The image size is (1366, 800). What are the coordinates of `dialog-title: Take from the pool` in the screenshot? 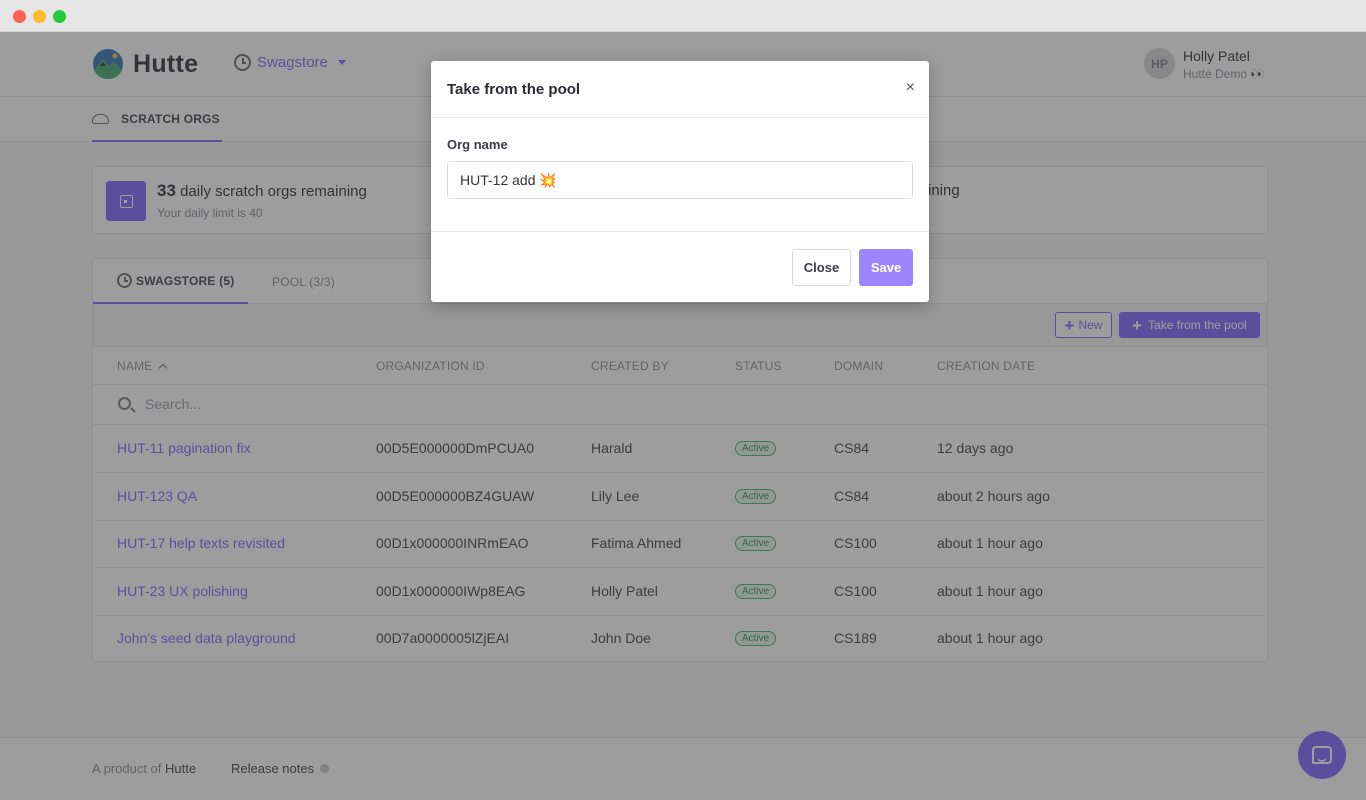 It's located at (514, 89).